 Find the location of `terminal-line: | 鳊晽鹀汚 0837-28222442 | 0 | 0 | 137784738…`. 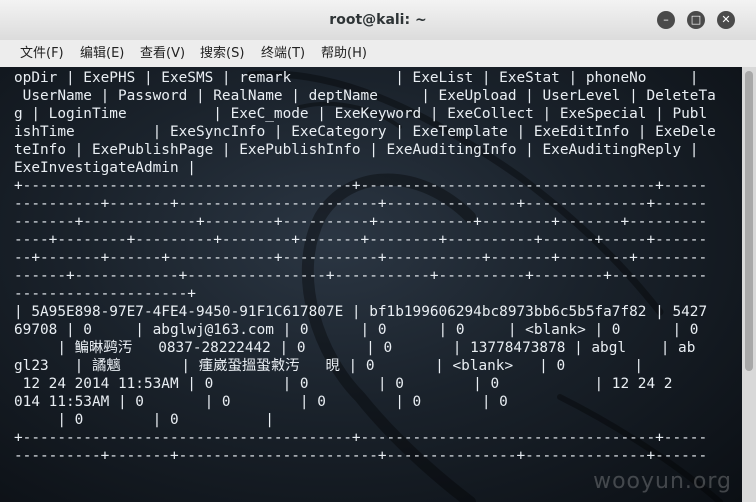

terminal-line: | 鳊晽鹀汚 0837-28222442 | 0 | 0 | 137784738… is located at coordinates (355, 348).